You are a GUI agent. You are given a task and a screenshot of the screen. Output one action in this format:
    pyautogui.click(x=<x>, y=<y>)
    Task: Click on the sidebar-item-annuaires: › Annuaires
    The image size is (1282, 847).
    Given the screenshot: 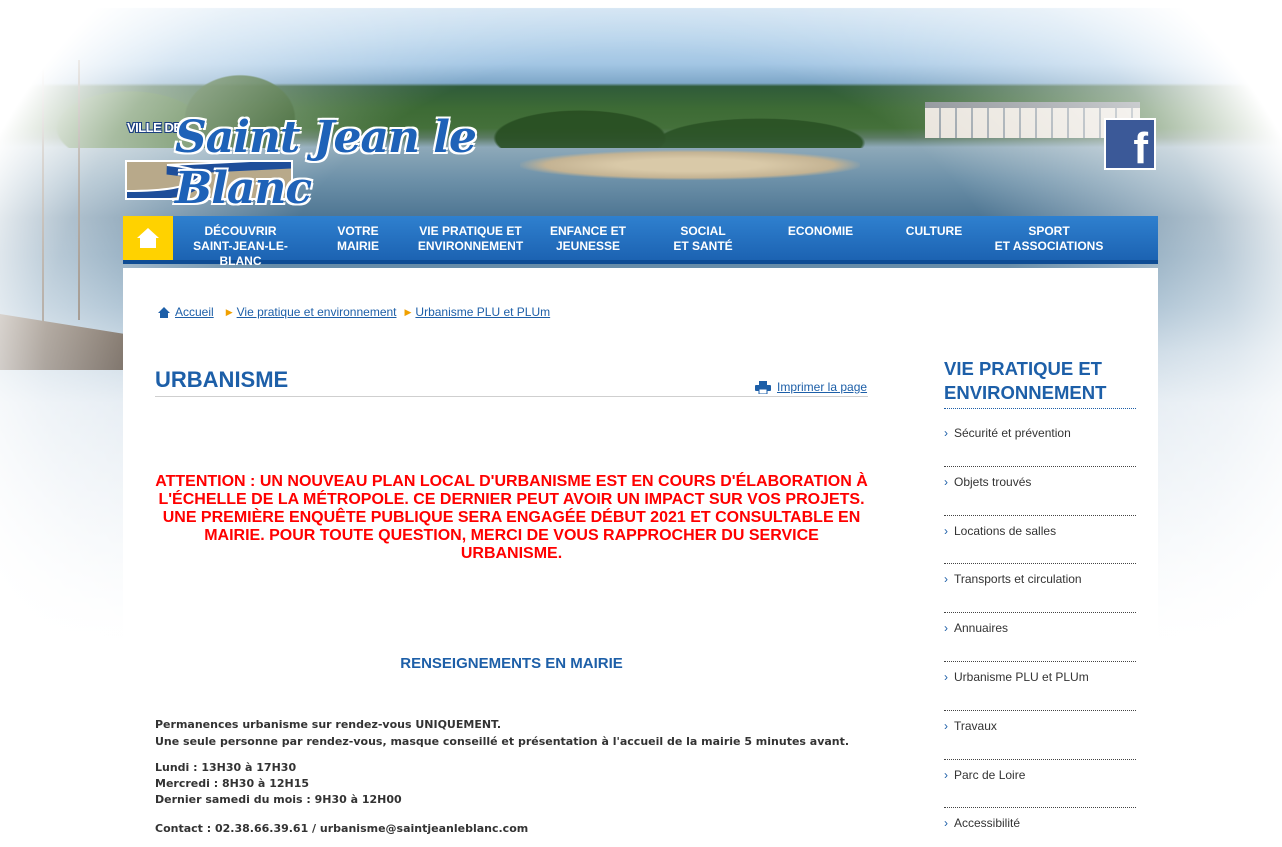 What is the action you would take?
    pyautogui.click(x=1040, y=637)
    